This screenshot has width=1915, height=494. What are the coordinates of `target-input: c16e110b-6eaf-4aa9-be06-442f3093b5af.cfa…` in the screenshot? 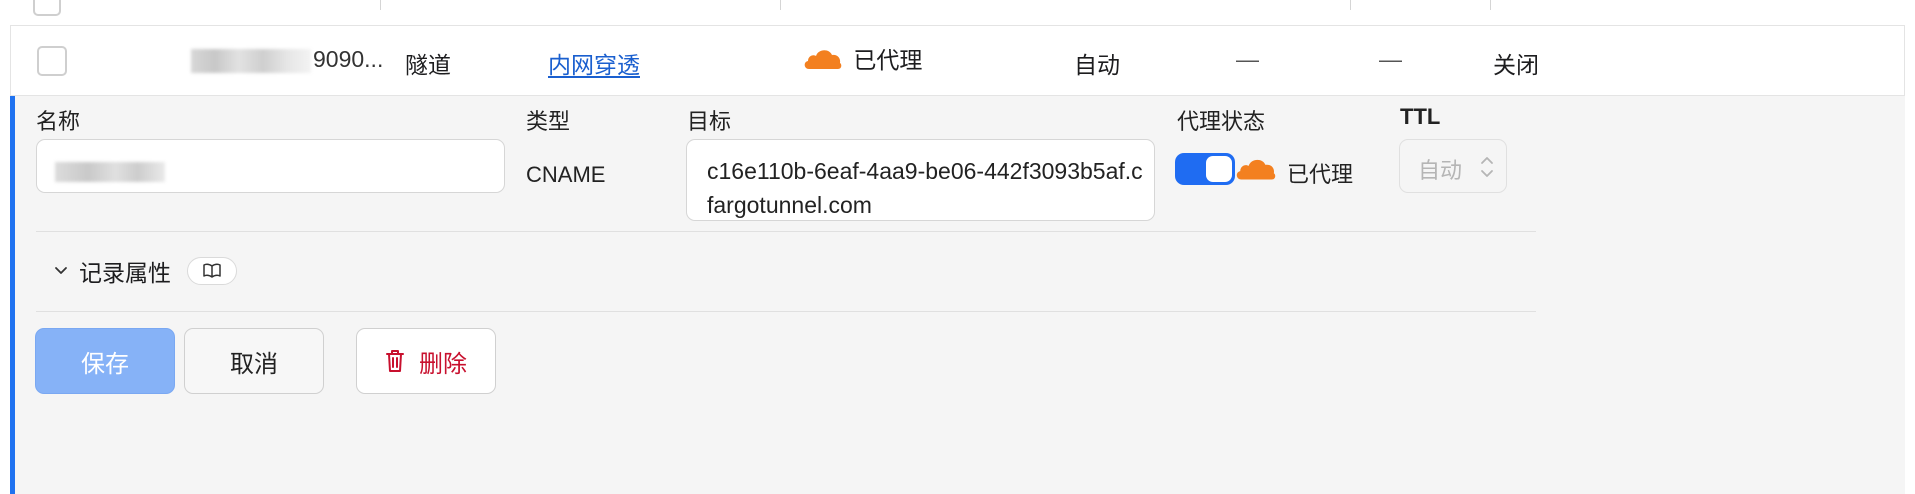 It's located at (920, 180).